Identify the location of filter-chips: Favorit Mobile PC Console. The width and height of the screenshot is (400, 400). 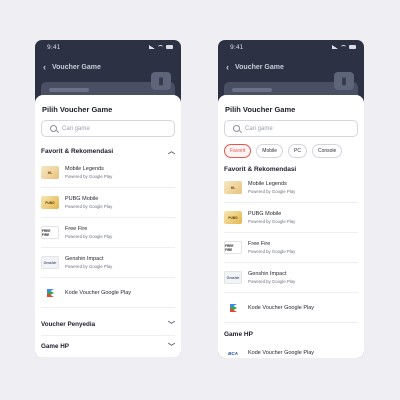
(291, 151).